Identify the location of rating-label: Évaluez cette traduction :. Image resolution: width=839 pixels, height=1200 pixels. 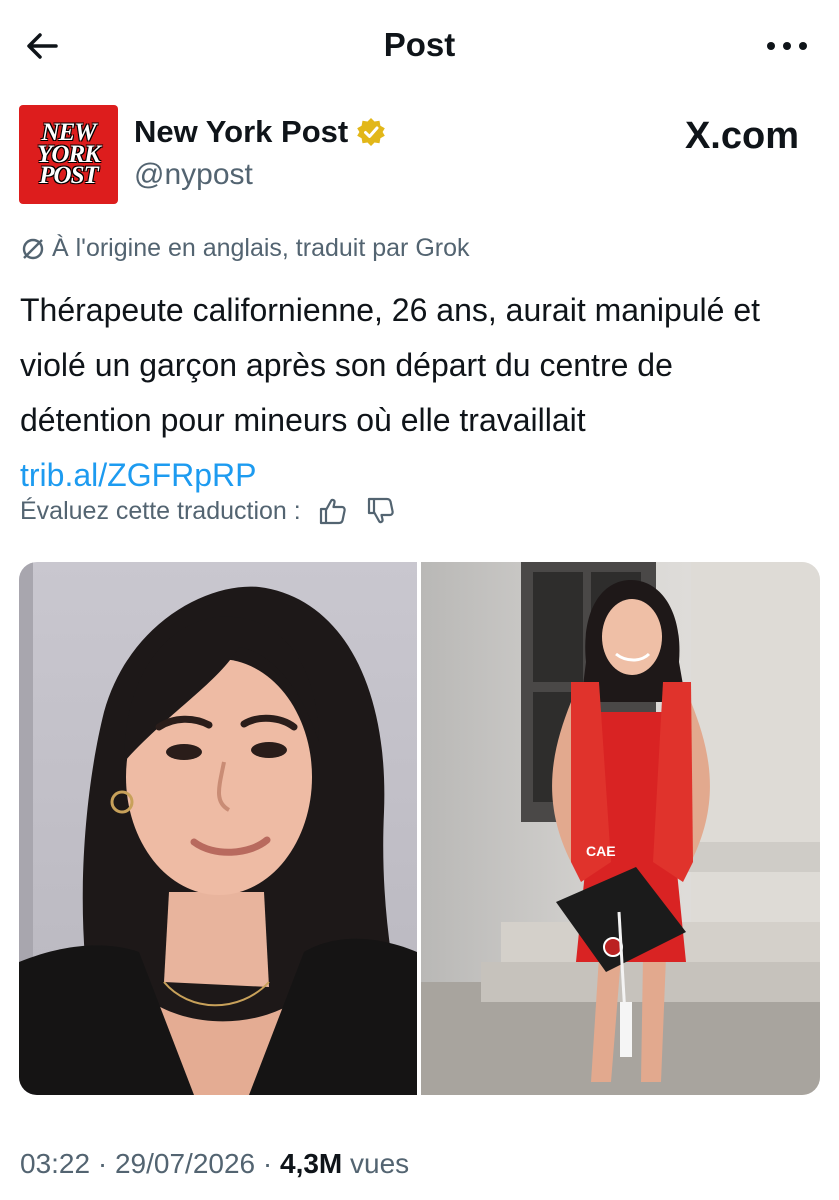
(160, 510).